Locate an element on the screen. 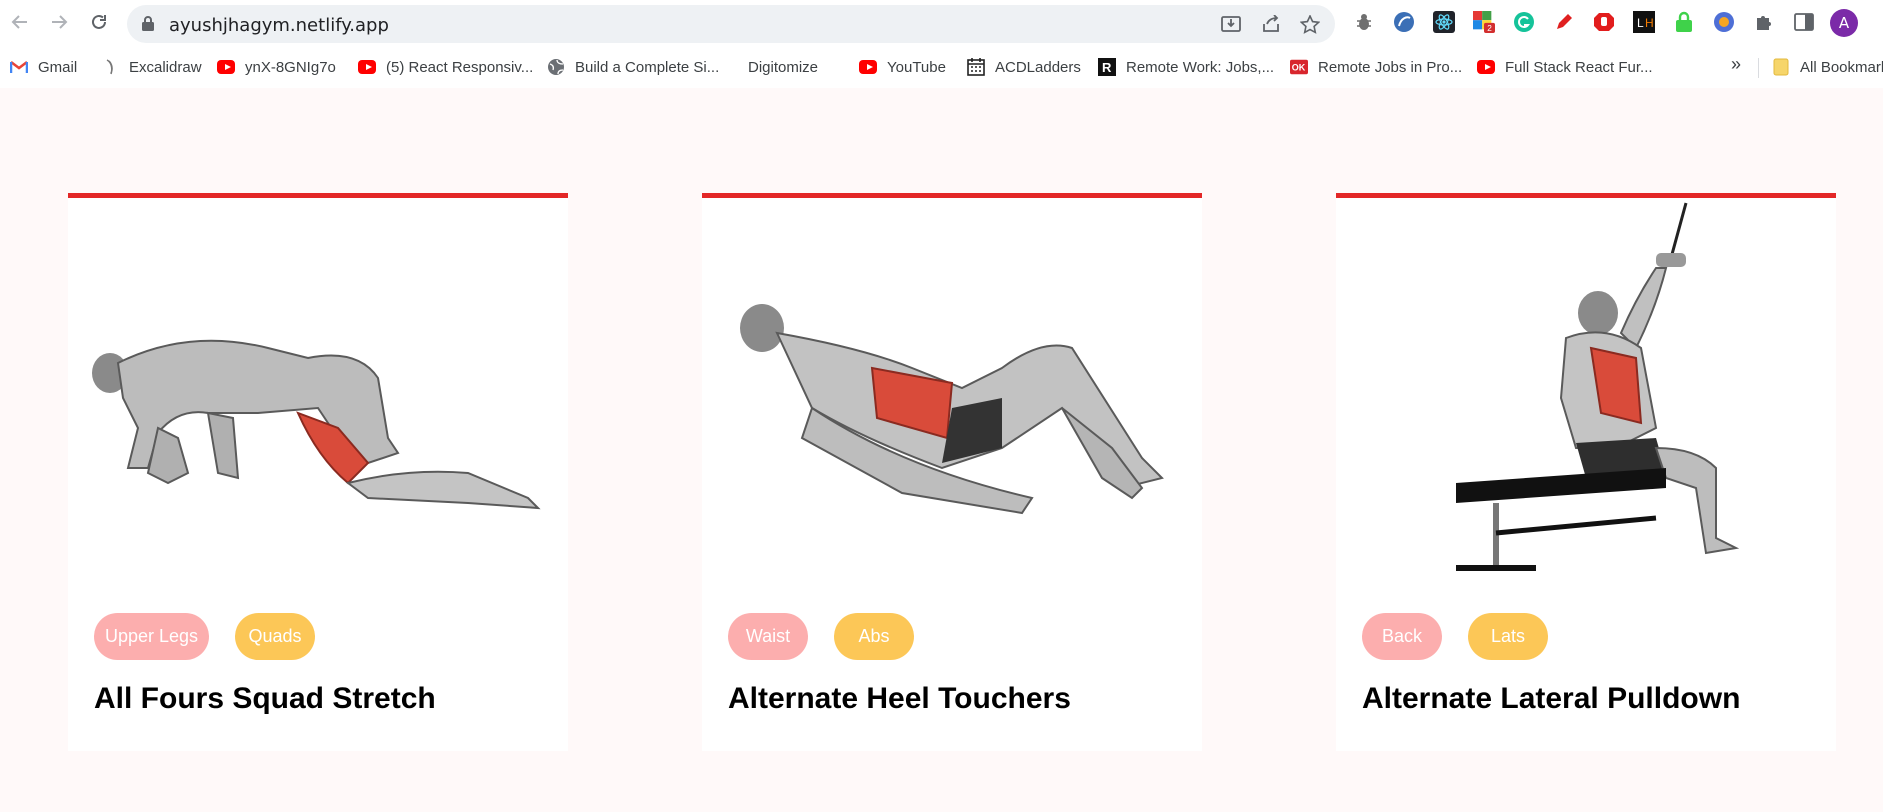 The height and width of the screenshot is (812, 1883). bookmarks-divider is located at coordinates (1758, 68).